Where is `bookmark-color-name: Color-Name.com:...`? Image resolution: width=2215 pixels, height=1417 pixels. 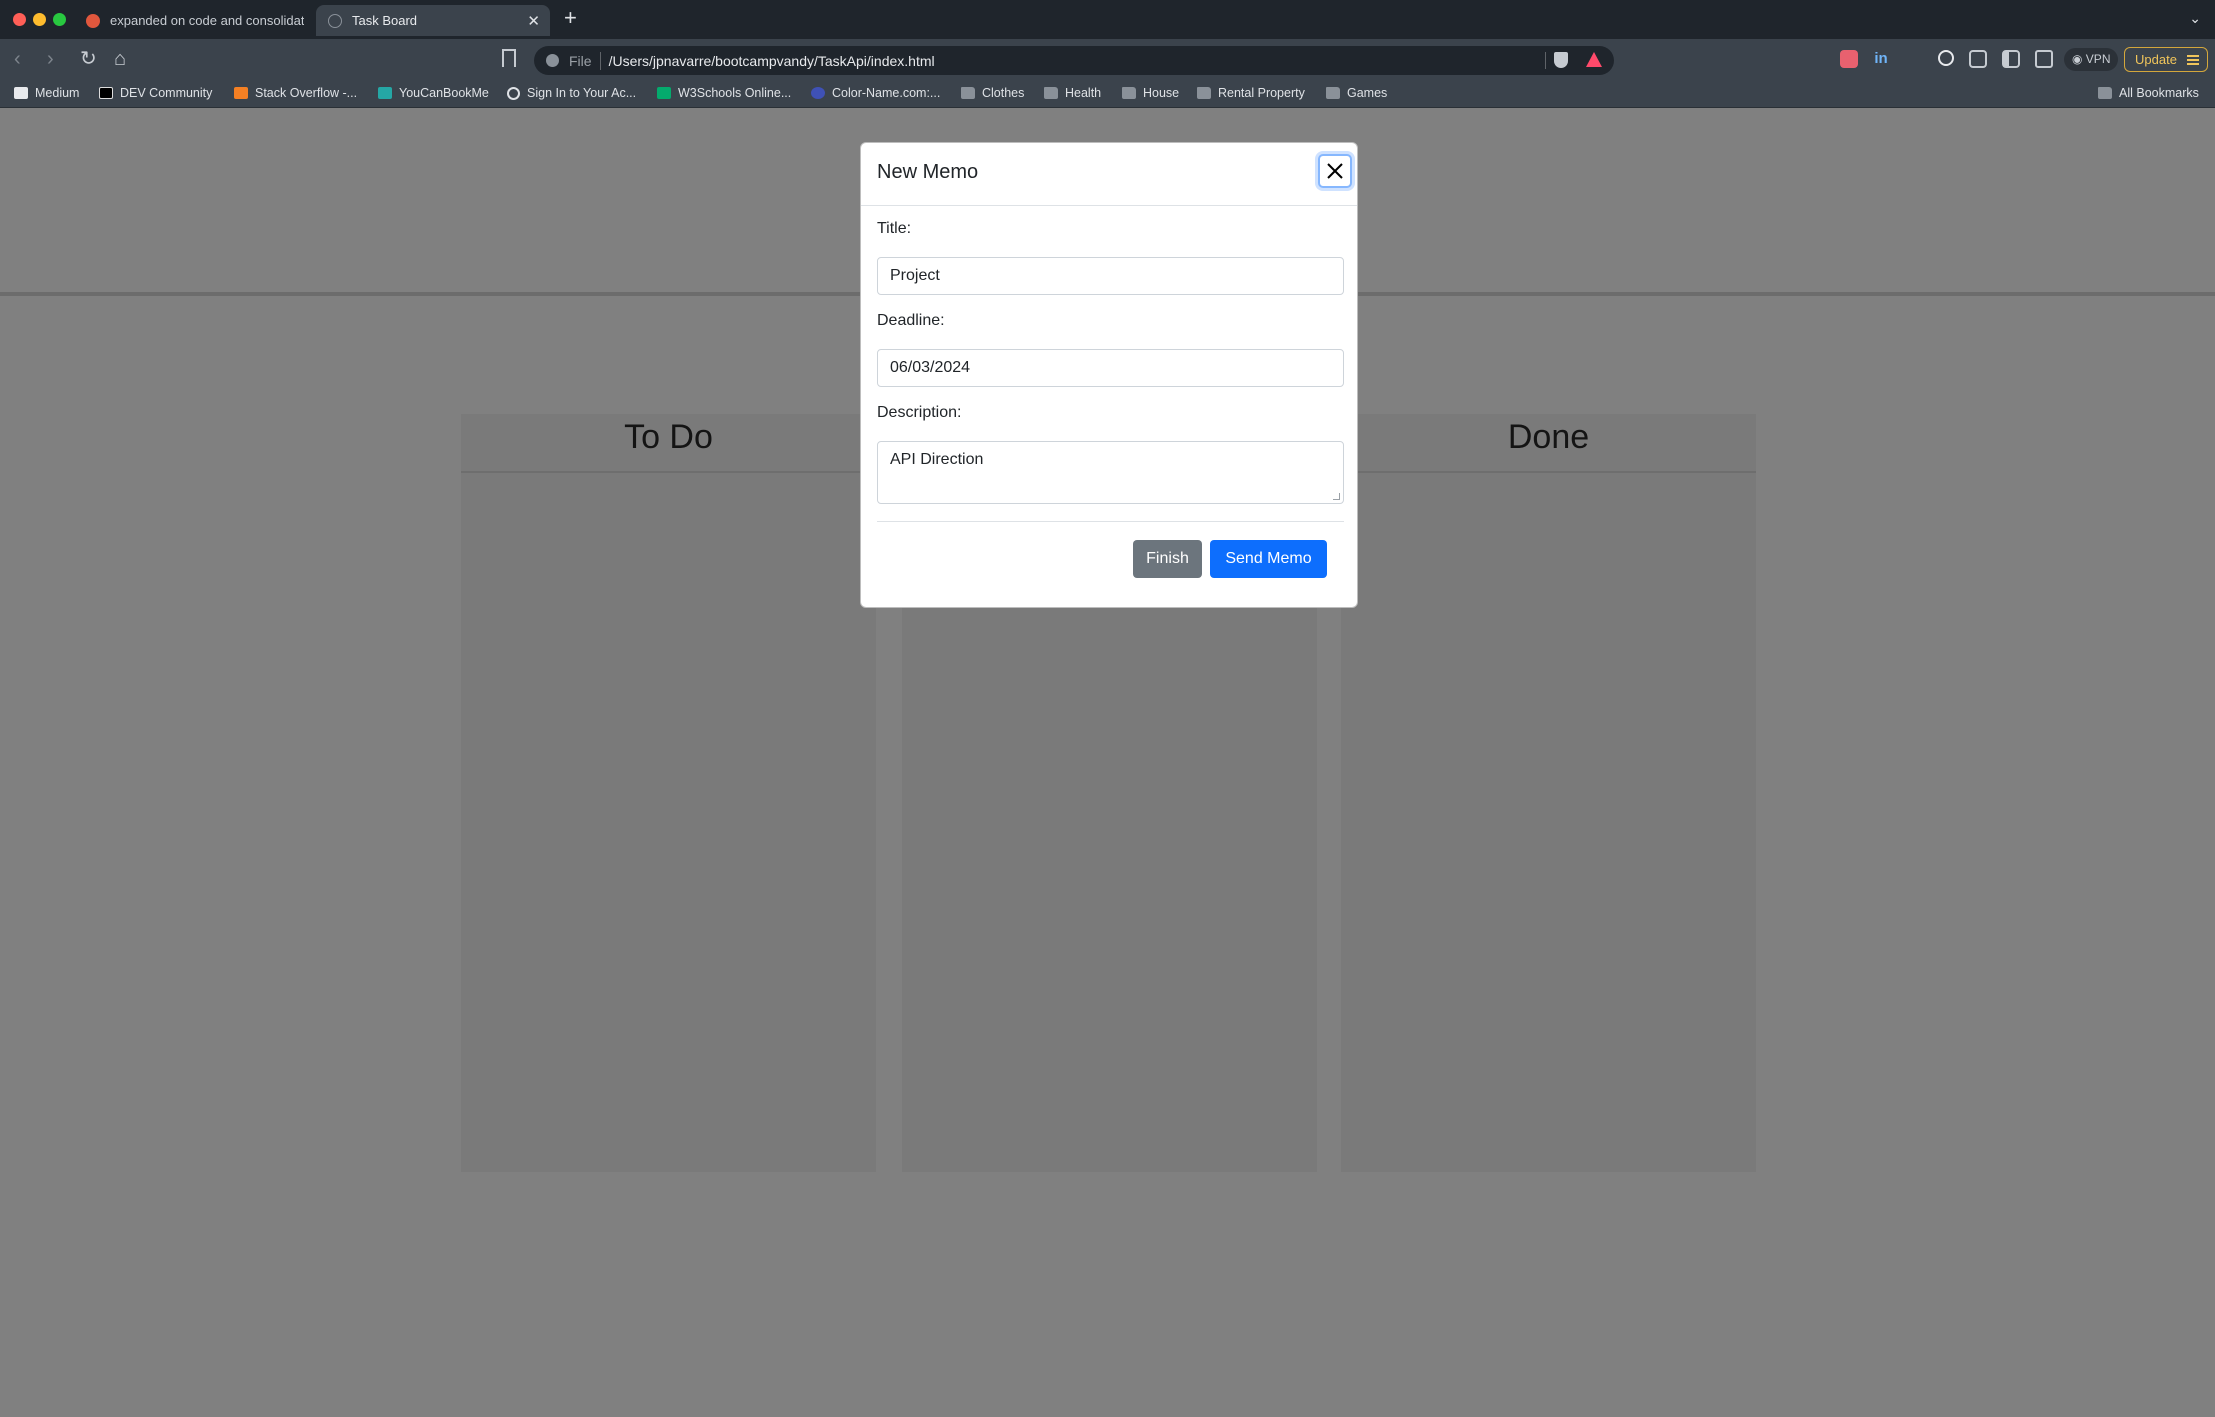
bookmark-color-name: Color-Name.com:... is located at coordinates (875, 93).